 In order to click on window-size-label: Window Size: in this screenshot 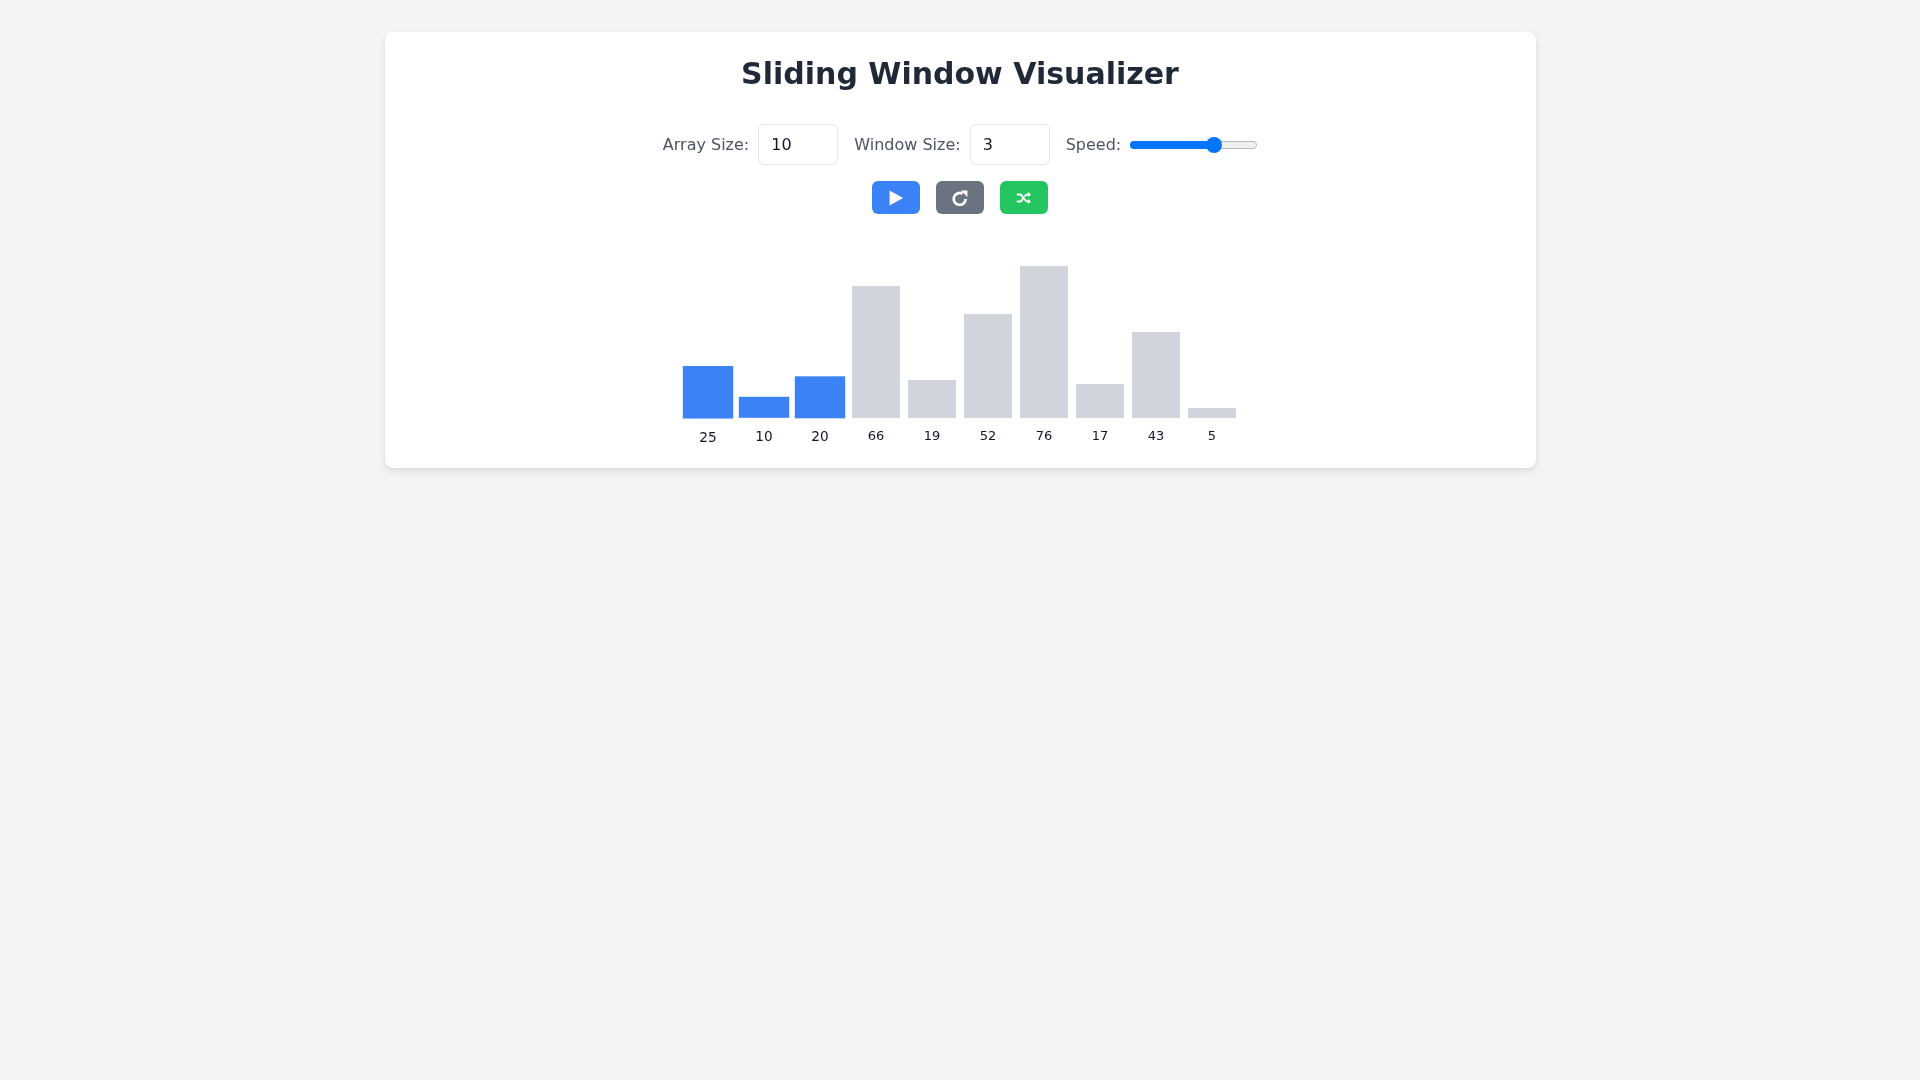, I will do `click(907, 144)`.